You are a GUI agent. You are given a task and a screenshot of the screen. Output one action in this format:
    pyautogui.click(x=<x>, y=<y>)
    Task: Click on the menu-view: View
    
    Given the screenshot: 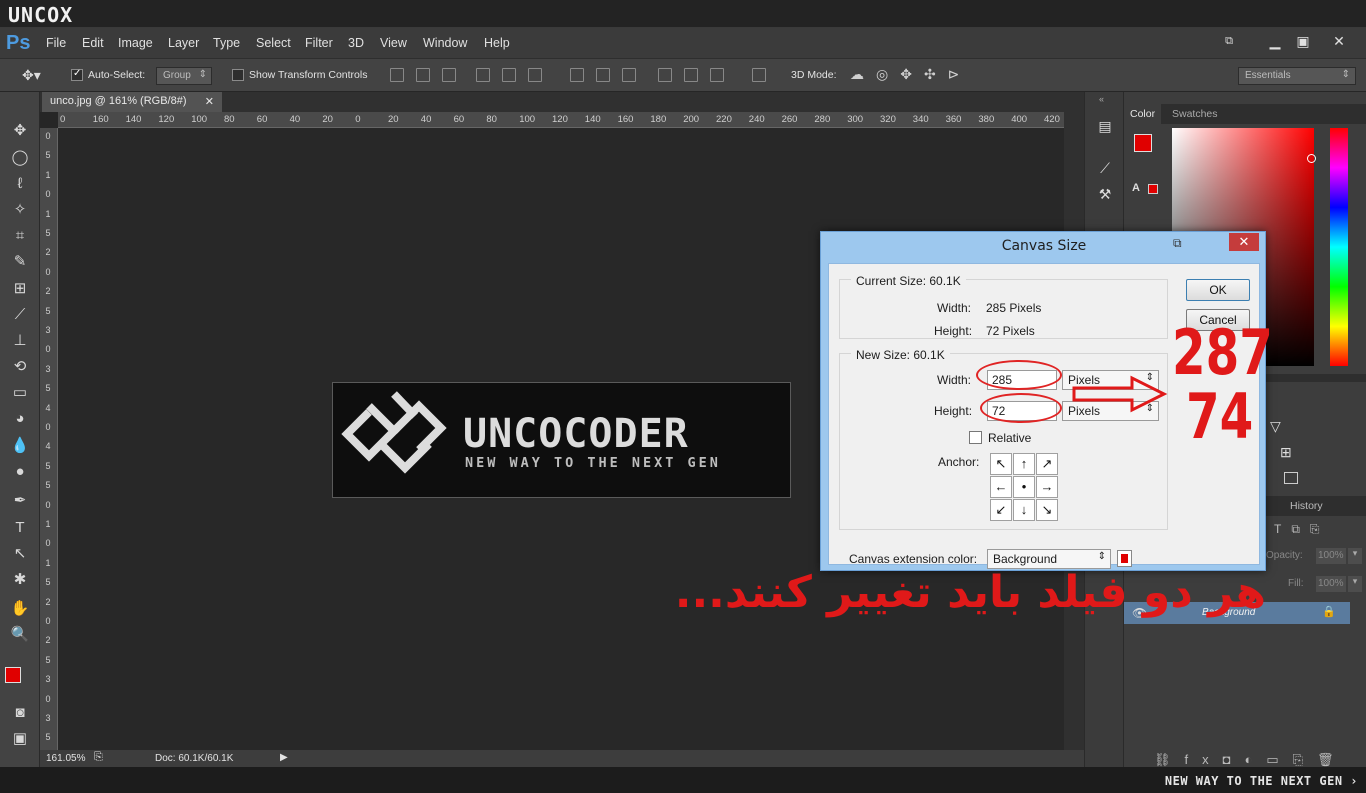 What is the action you would take?
    pyautogui.click(x=393, y=43)
    